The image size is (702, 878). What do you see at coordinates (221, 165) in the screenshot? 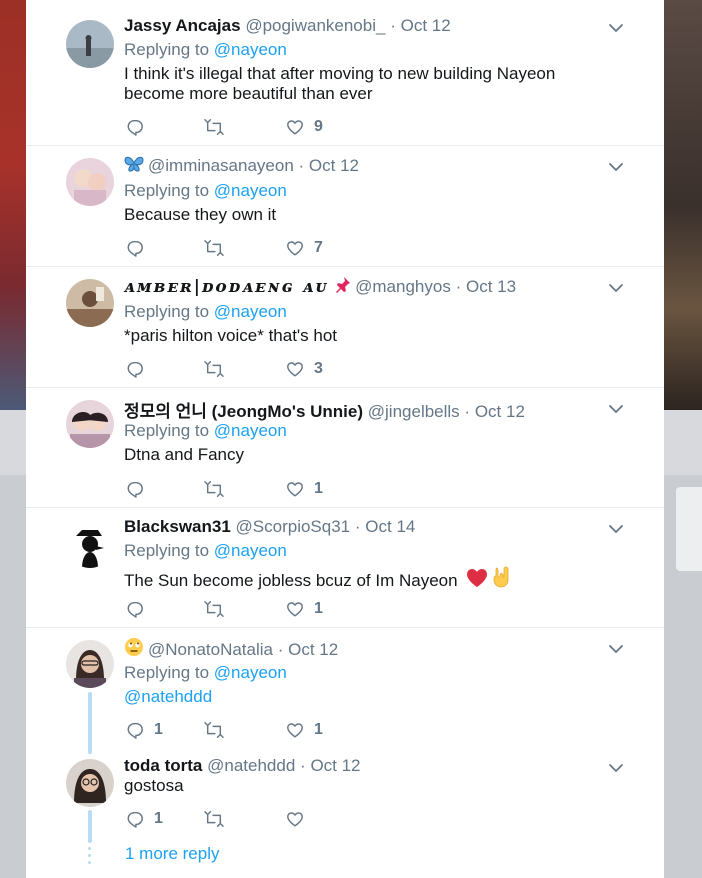
I see `user-handle: @imminasanayeon` at bounding box center [221, 165].